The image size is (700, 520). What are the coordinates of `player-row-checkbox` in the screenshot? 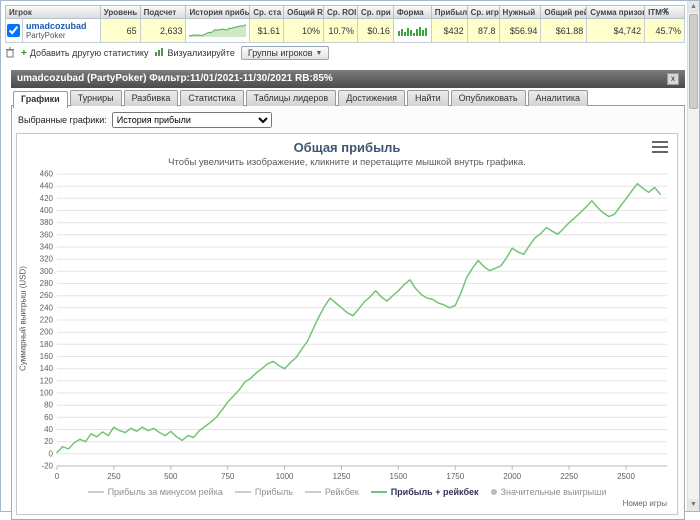 It's located at (14, 30).